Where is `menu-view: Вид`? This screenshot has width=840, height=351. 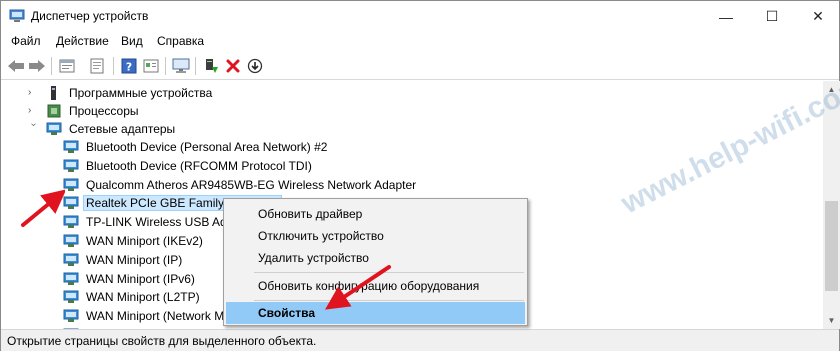 menu-view: Вид is located at coordinates (132, 41).